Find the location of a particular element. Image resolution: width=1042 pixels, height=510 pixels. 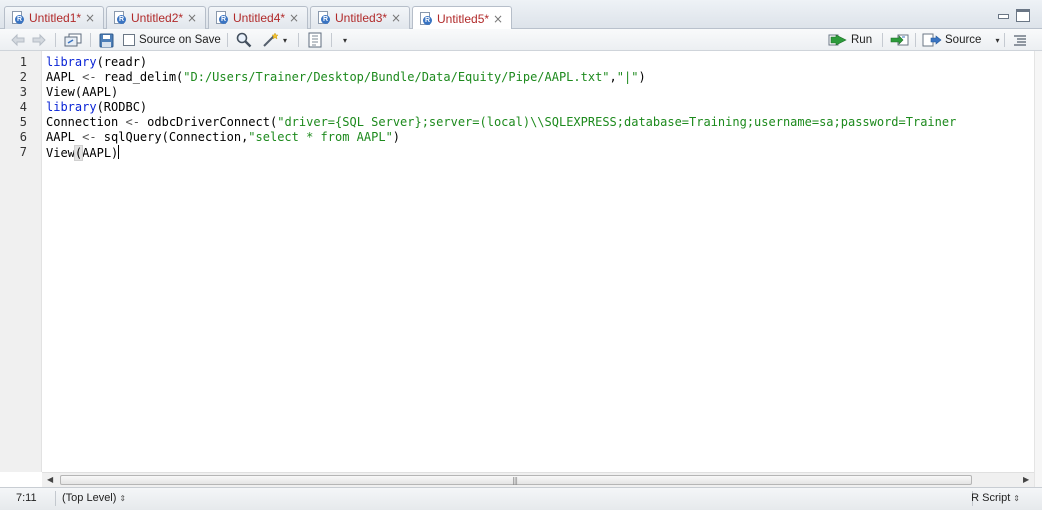

source-label: Source is located at coordinates (963, 40).